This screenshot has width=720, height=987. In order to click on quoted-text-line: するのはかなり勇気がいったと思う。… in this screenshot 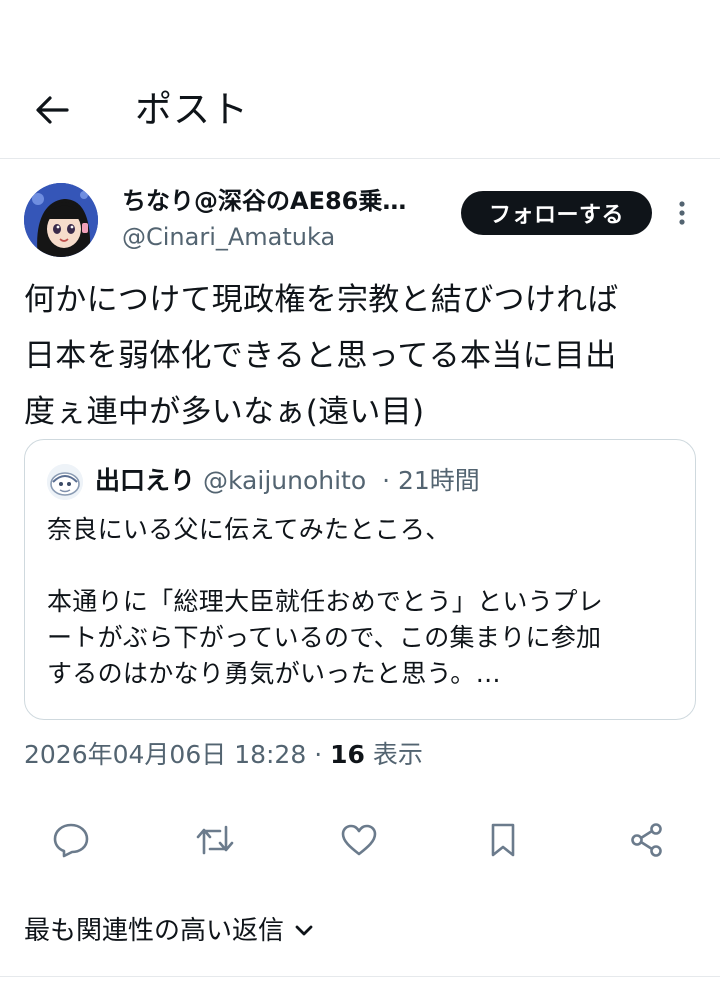, I will do `click(274, 673)`.